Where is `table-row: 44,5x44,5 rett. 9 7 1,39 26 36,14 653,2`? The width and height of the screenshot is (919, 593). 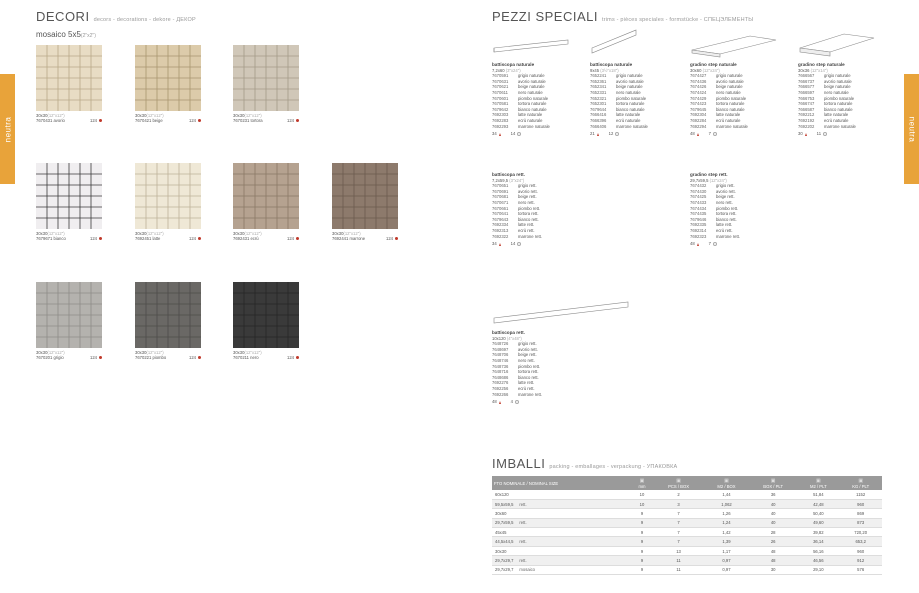 table-row: 44,5x44,5 rett. 9 7 1,39 26 36,14 653,2 is located at coordinates (687, 541).